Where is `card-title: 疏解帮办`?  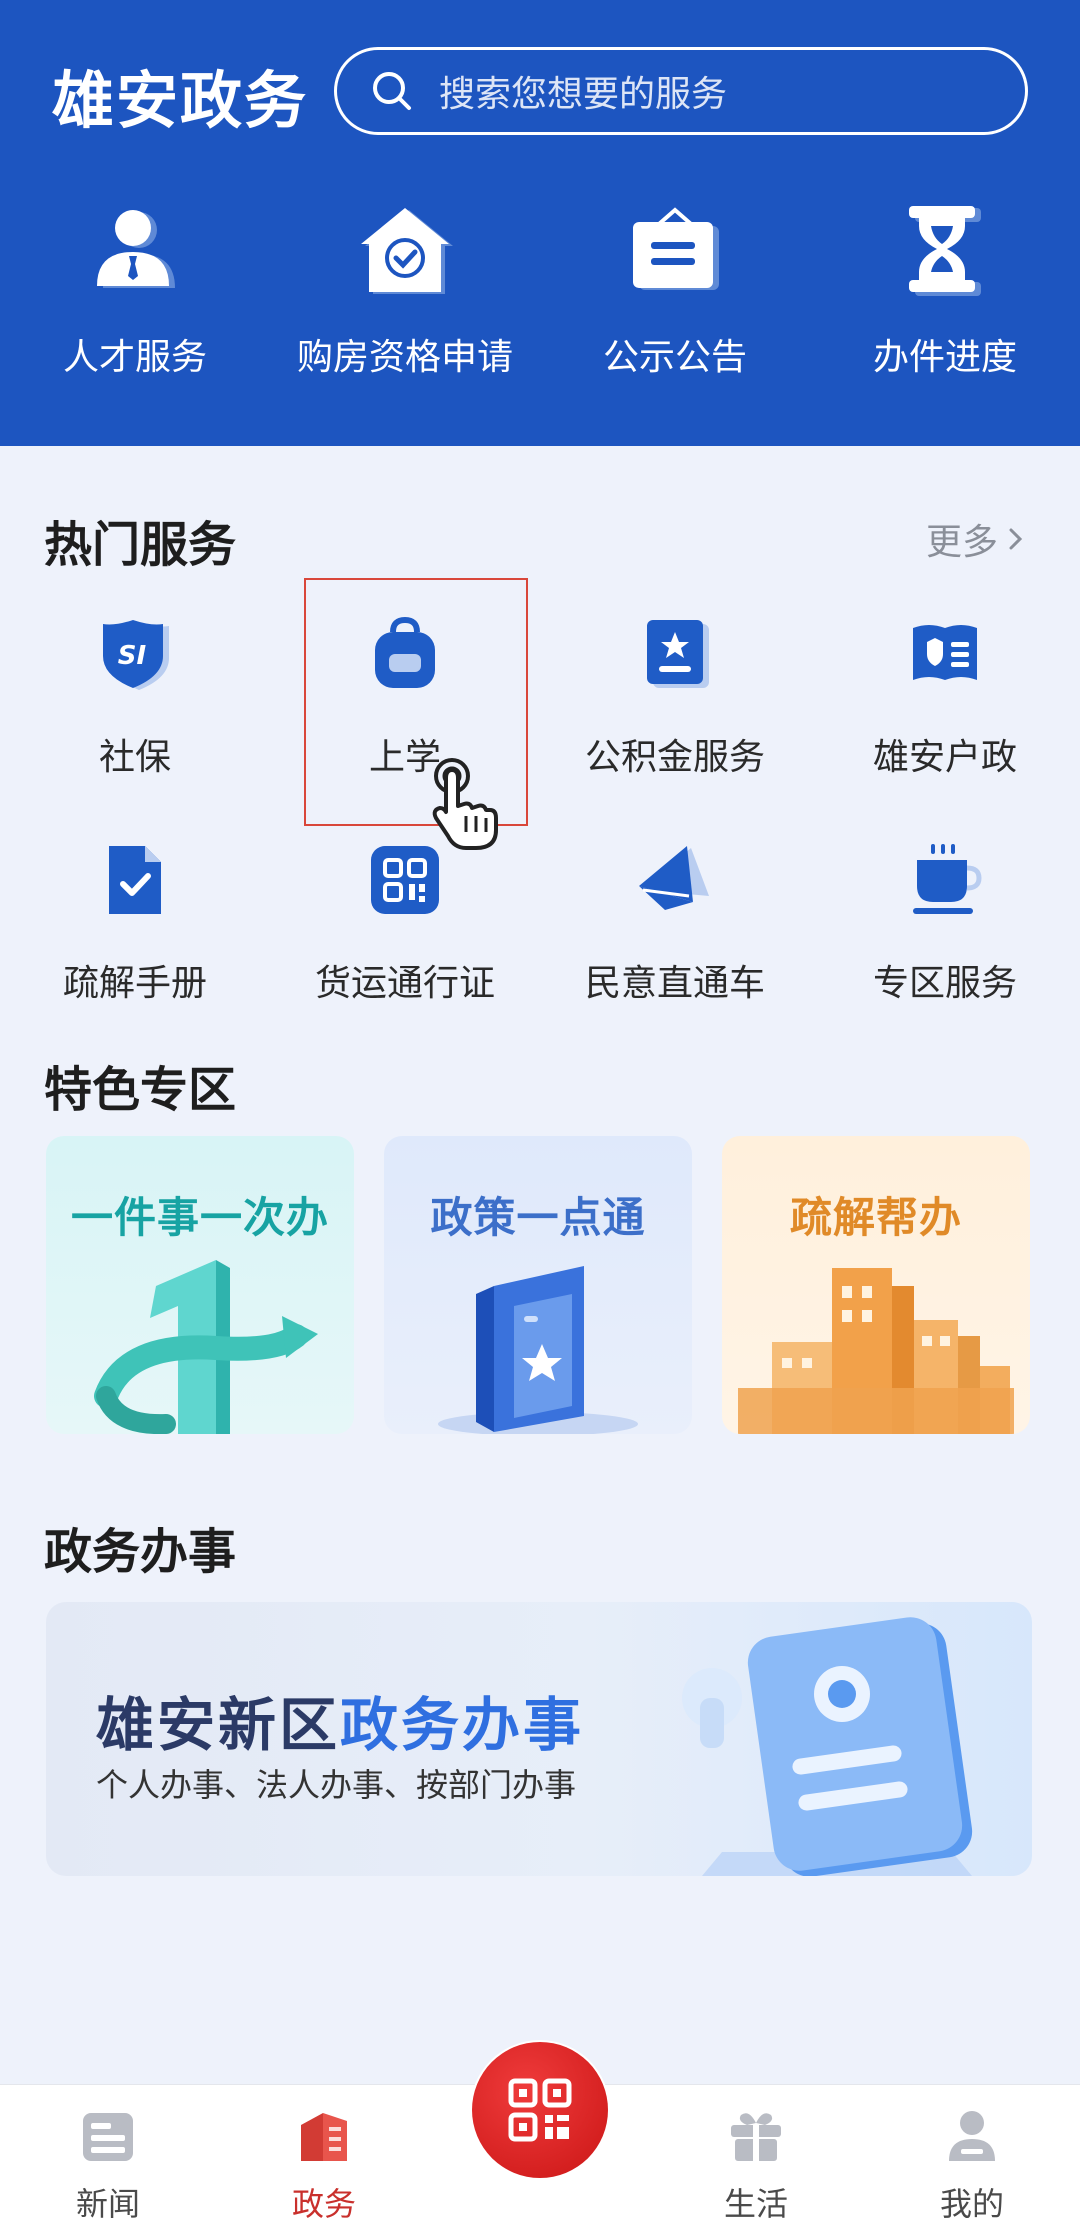 card-title: 疏解帮办 is located at coordinates (875, 1217).